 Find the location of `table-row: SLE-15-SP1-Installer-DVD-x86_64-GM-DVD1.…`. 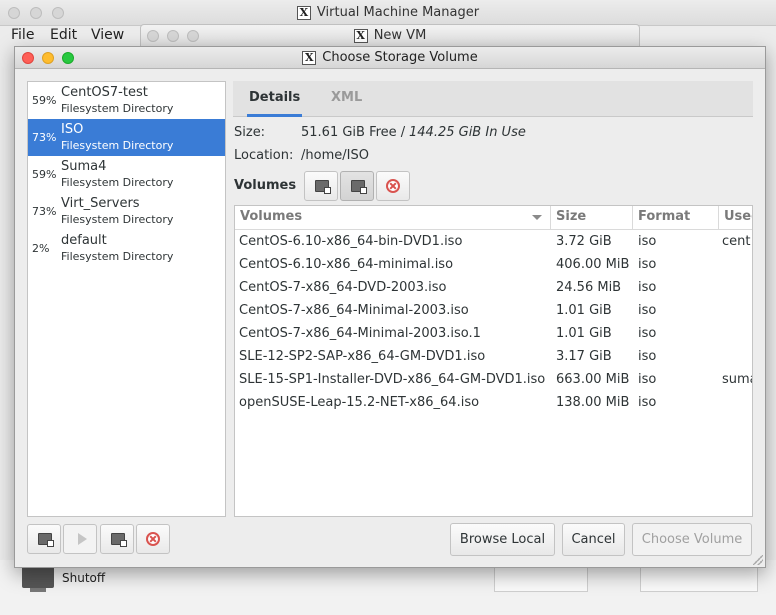

table-row: SLE-15-SP1-Installer-DVD-x86_64-GM-DVD1.… is located at coordinates (493, 380).